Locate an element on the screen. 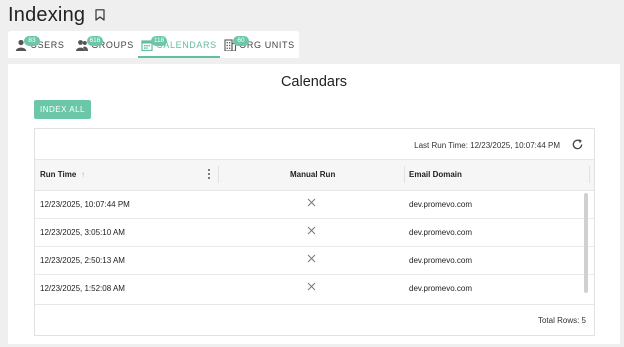  calendars-count-badge: 118 is located at coordinates (159, 41).